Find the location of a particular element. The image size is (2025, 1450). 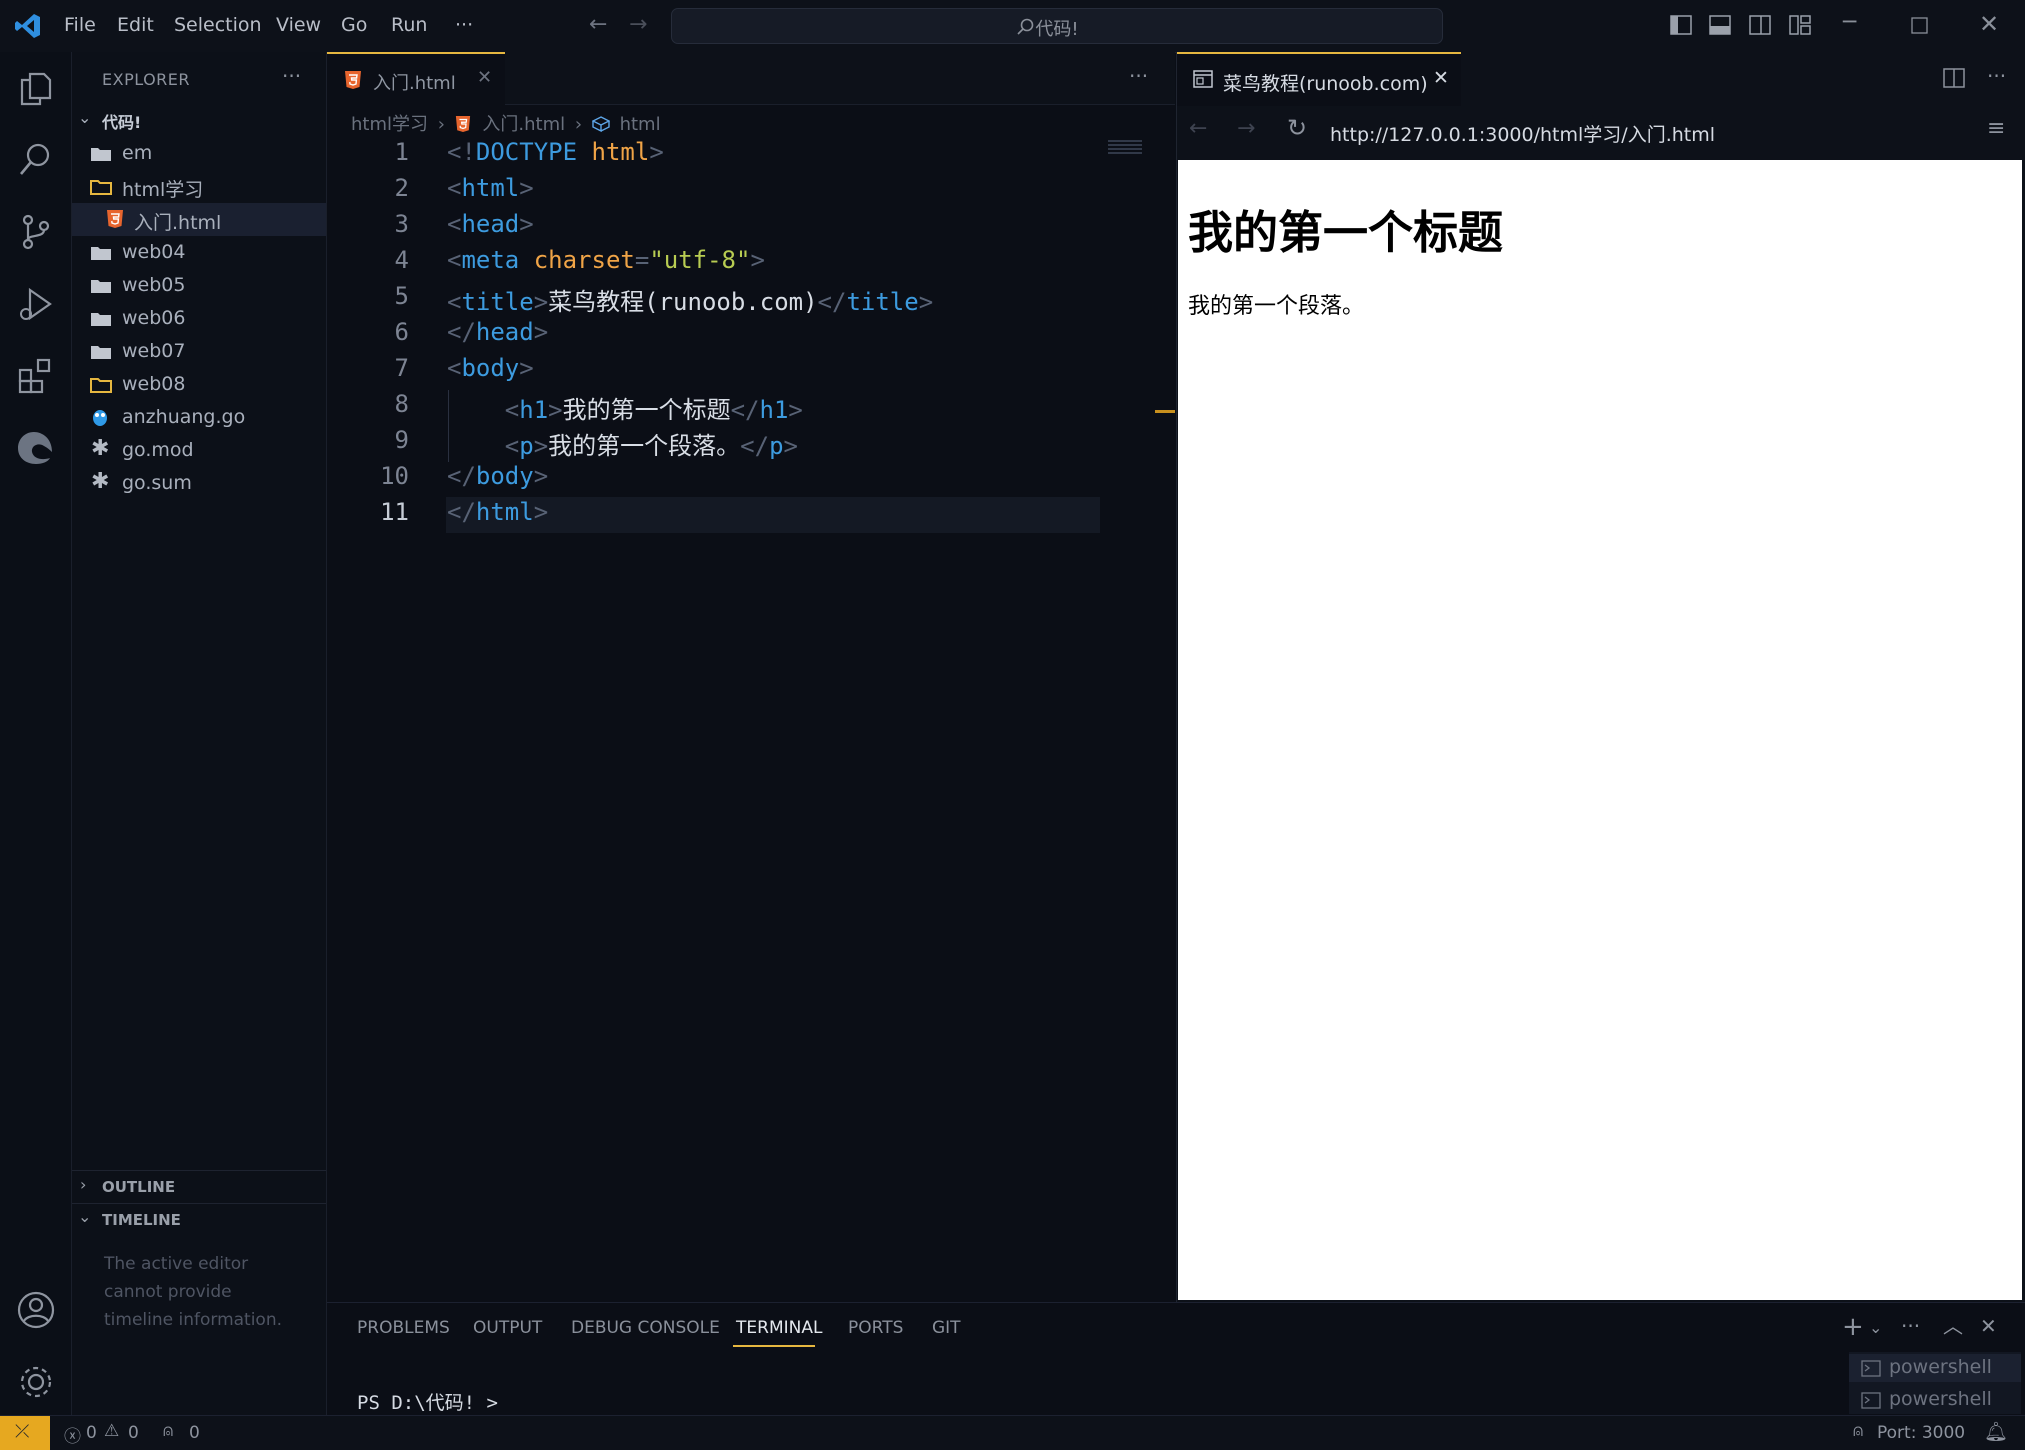

tree-item-go-mod: ✱ go.mod is located at coordinates (199, 450).